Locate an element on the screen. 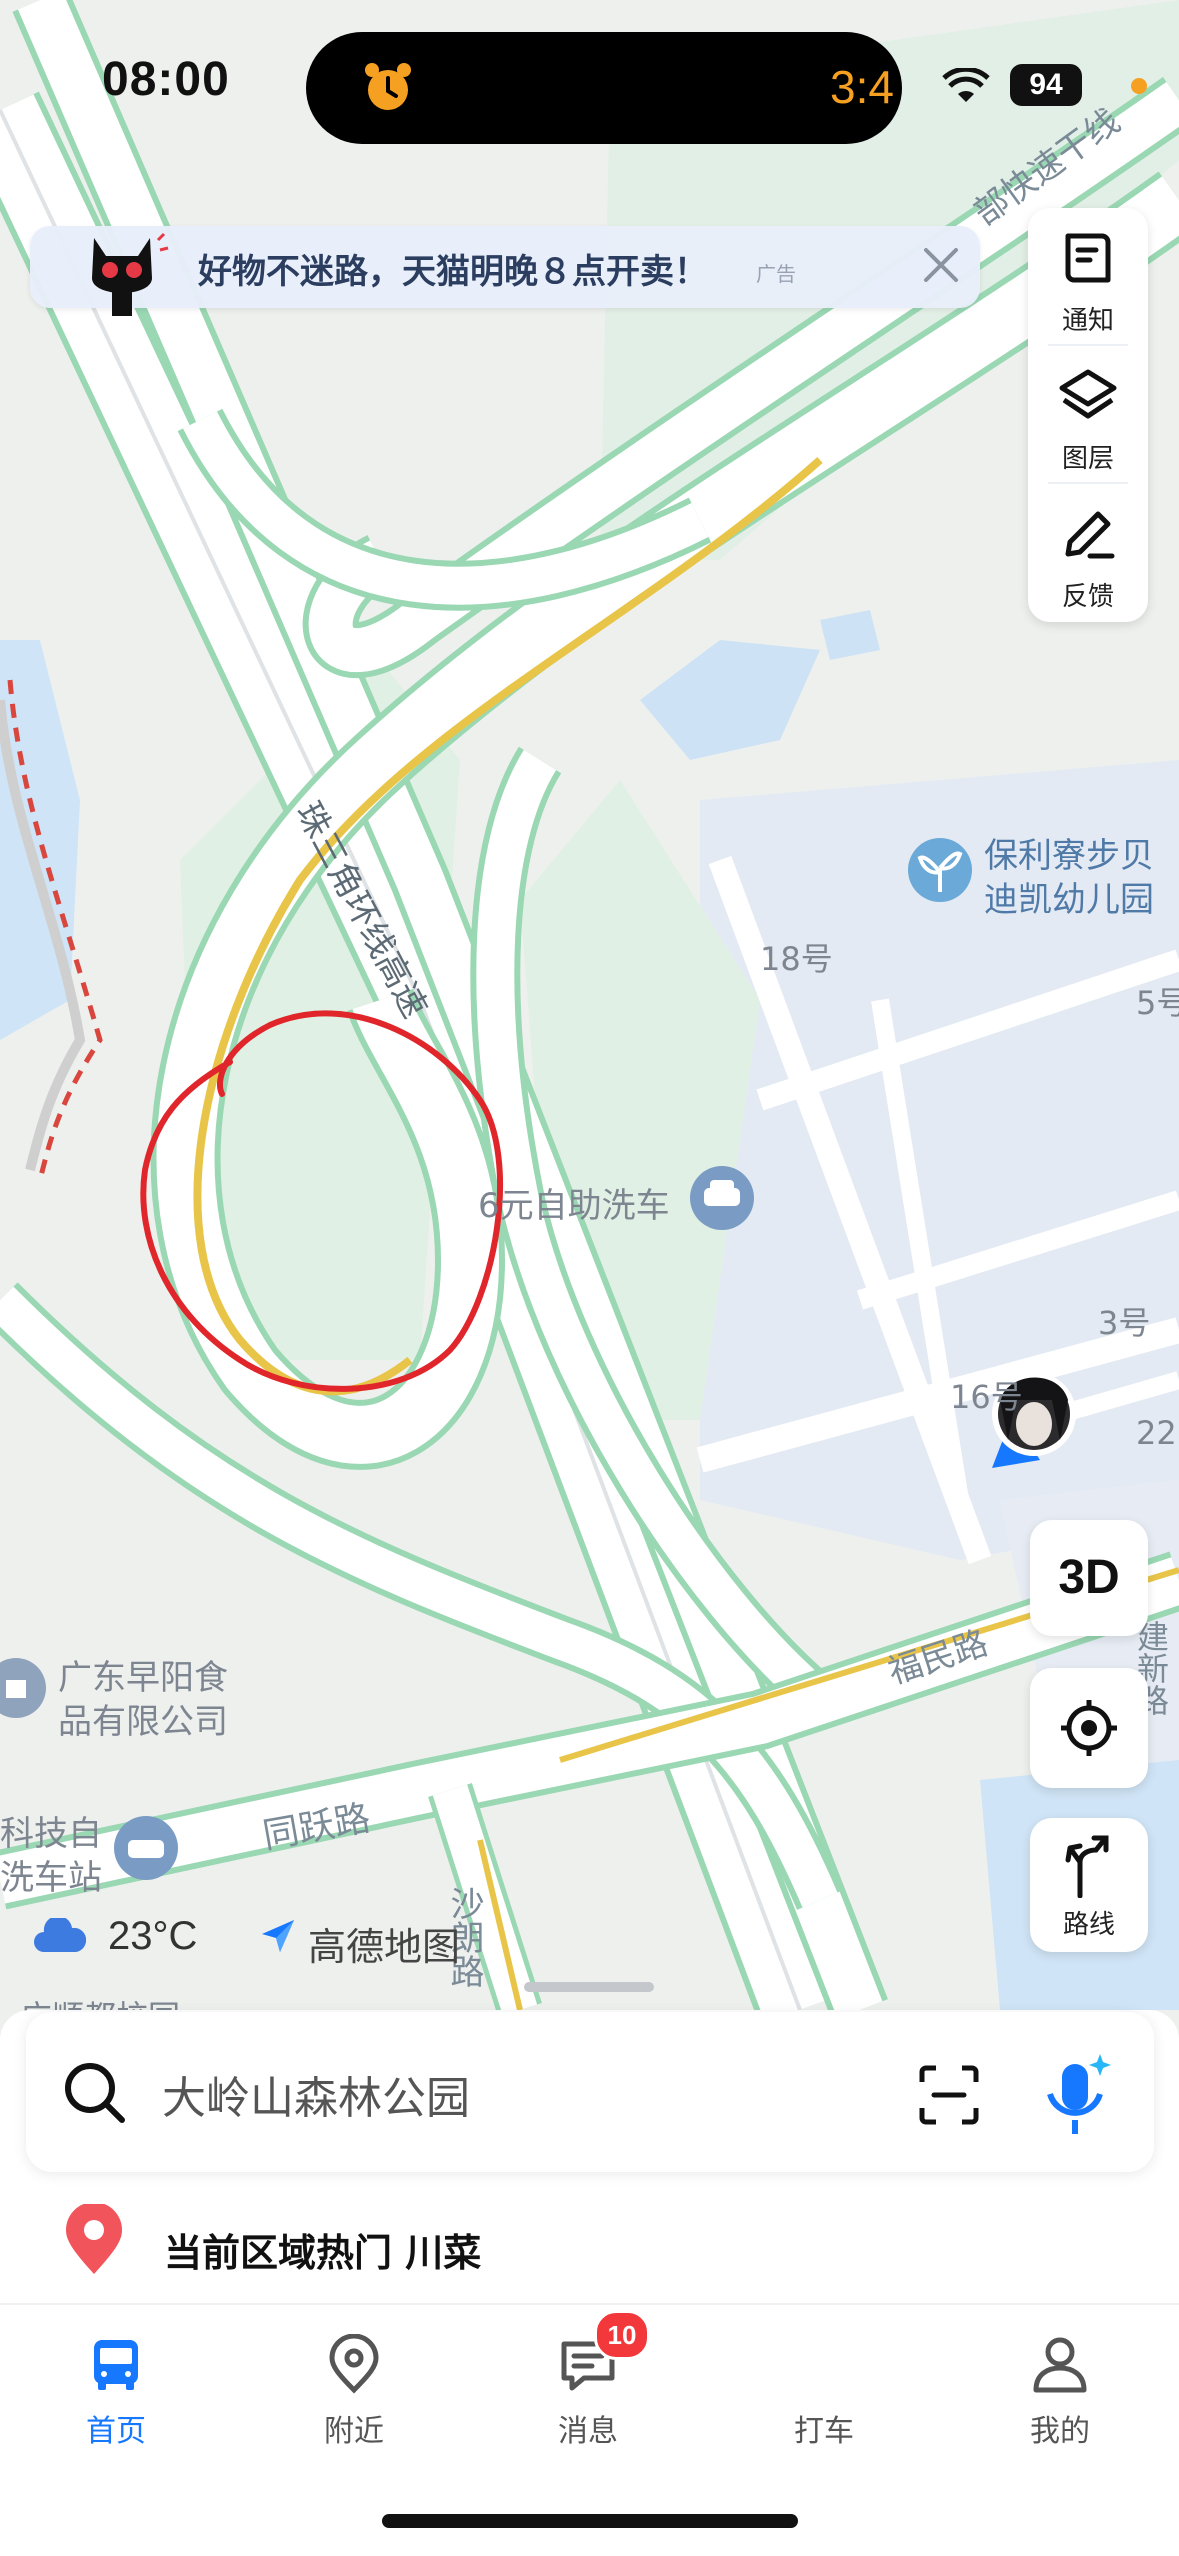 Image resolution: width=1179 pixels, height=2556 pixels. kindergarten-label-2: 迪凯幼儿园 is located at coordinates (1069, 896).